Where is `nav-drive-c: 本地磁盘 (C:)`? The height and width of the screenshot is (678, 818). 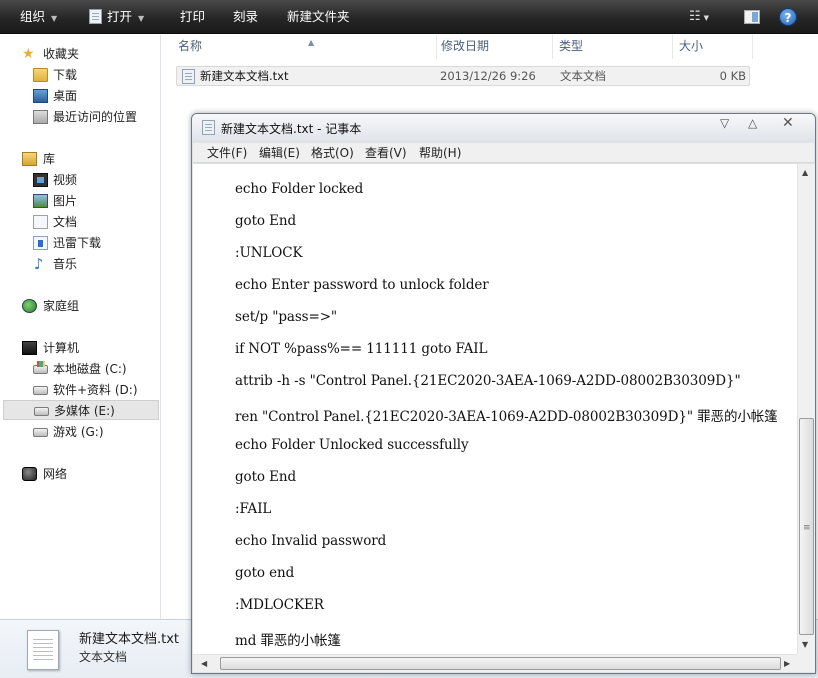 nav-drive-c: 本地磁盘 (C:) is located at coordinates (80, 369).